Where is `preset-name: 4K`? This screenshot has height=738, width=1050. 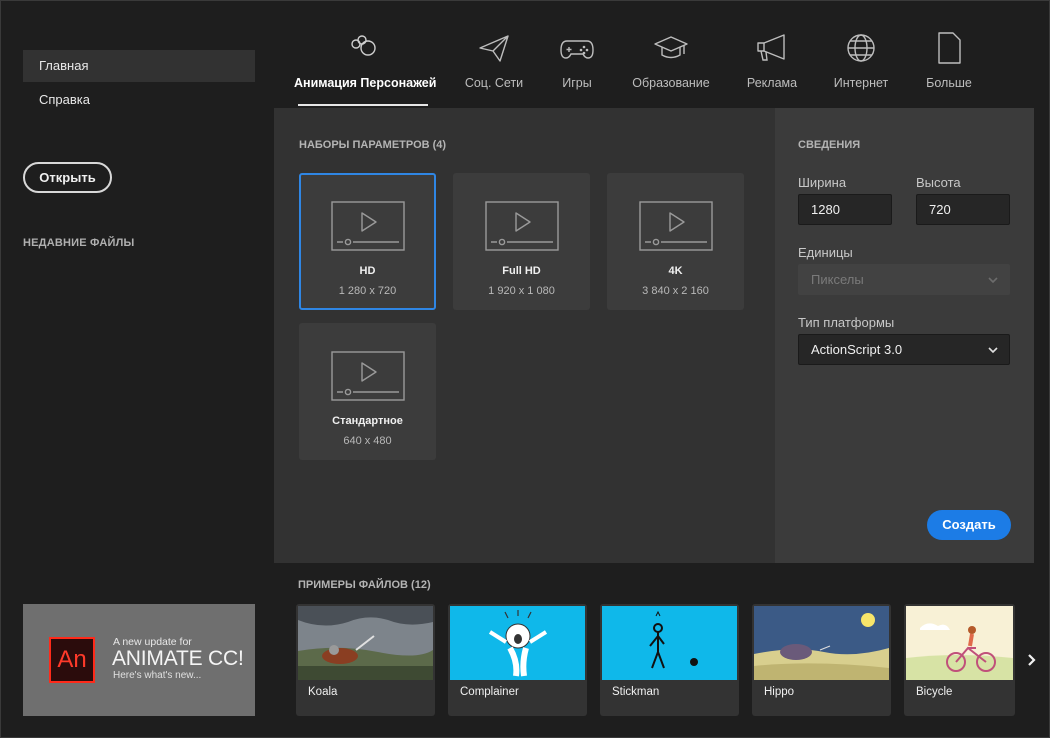 preset-name: 4K is located at coordinates (675, 271).